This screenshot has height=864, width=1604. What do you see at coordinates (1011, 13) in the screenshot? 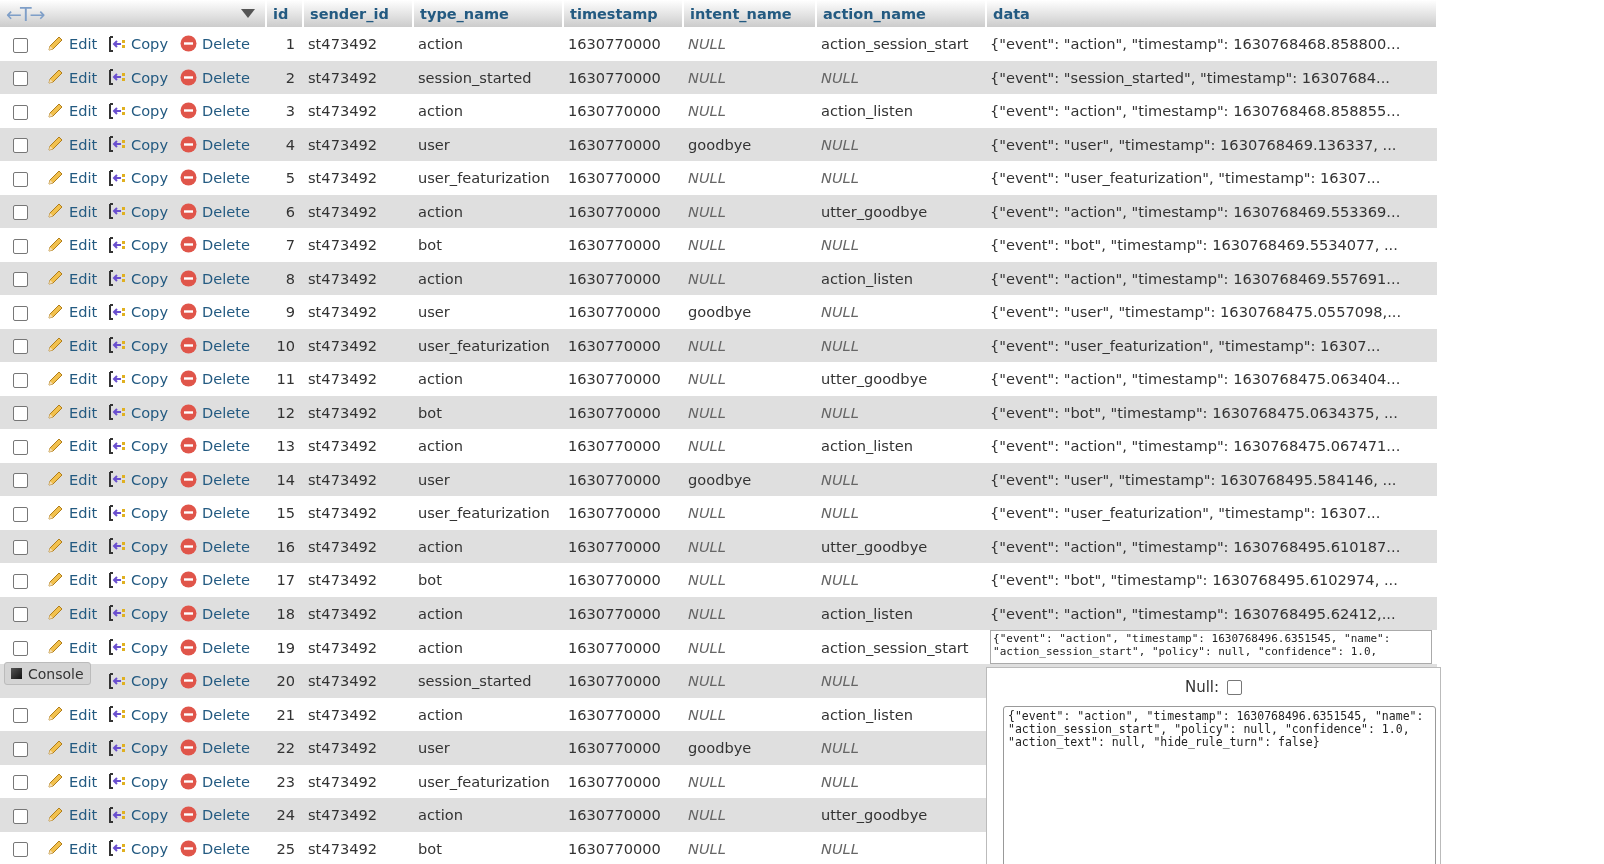
I see `column-header: data` at bounding box center [1011, 13].